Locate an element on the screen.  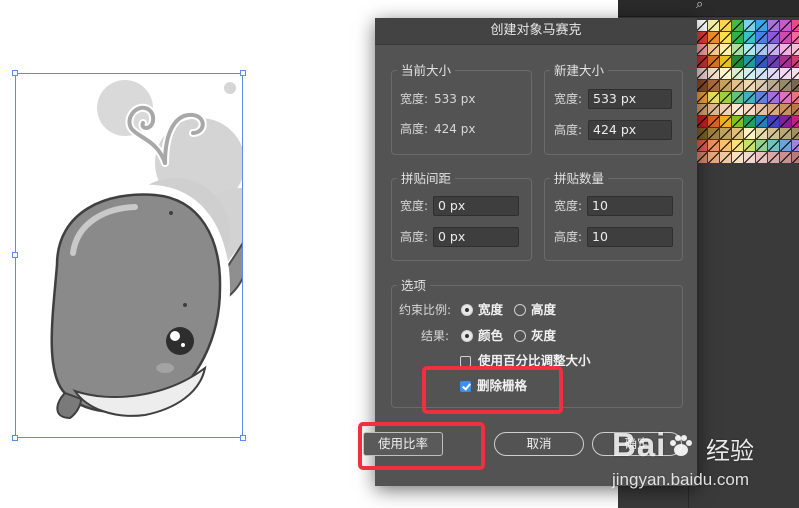
spacing-width-input: 0 px is located at coordinates (476, 206).